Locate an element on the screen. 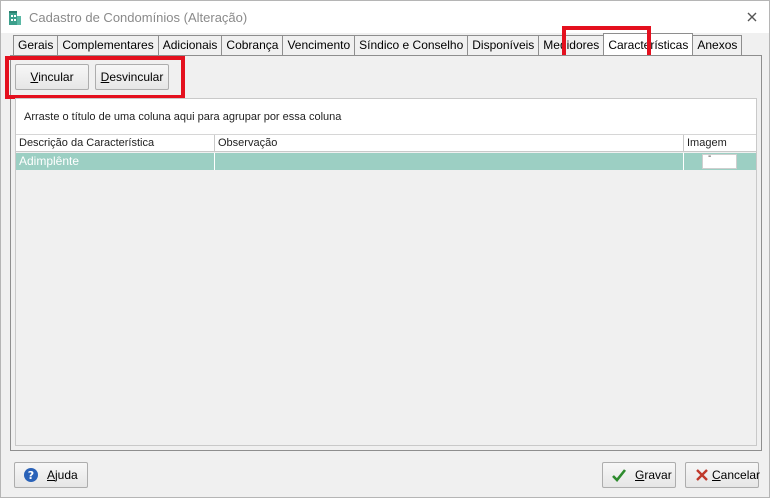 The image size is (770, 498). gravar-label: ravar is located at coordinates (658, 475).